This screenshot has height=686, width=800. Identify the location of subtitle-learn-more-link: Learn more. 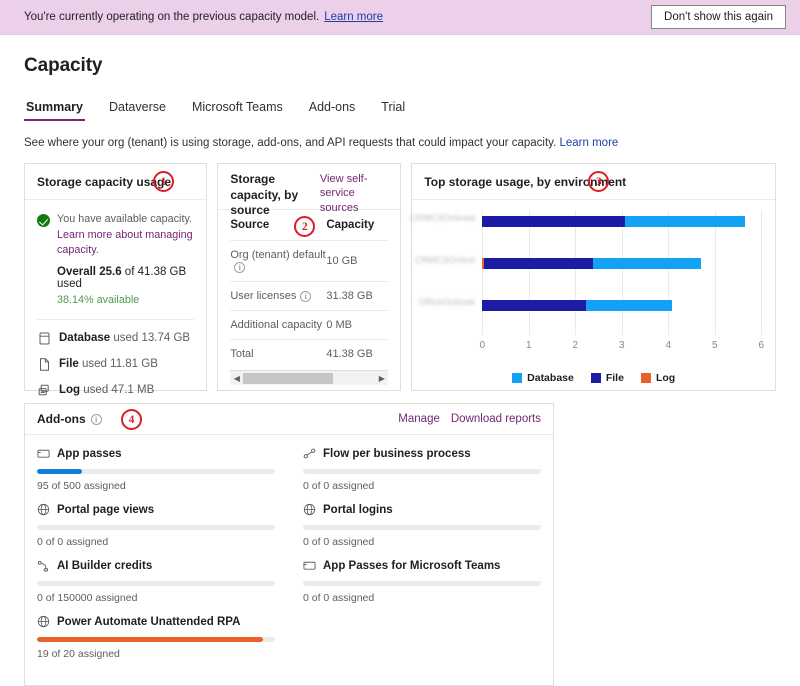
(588, 143).